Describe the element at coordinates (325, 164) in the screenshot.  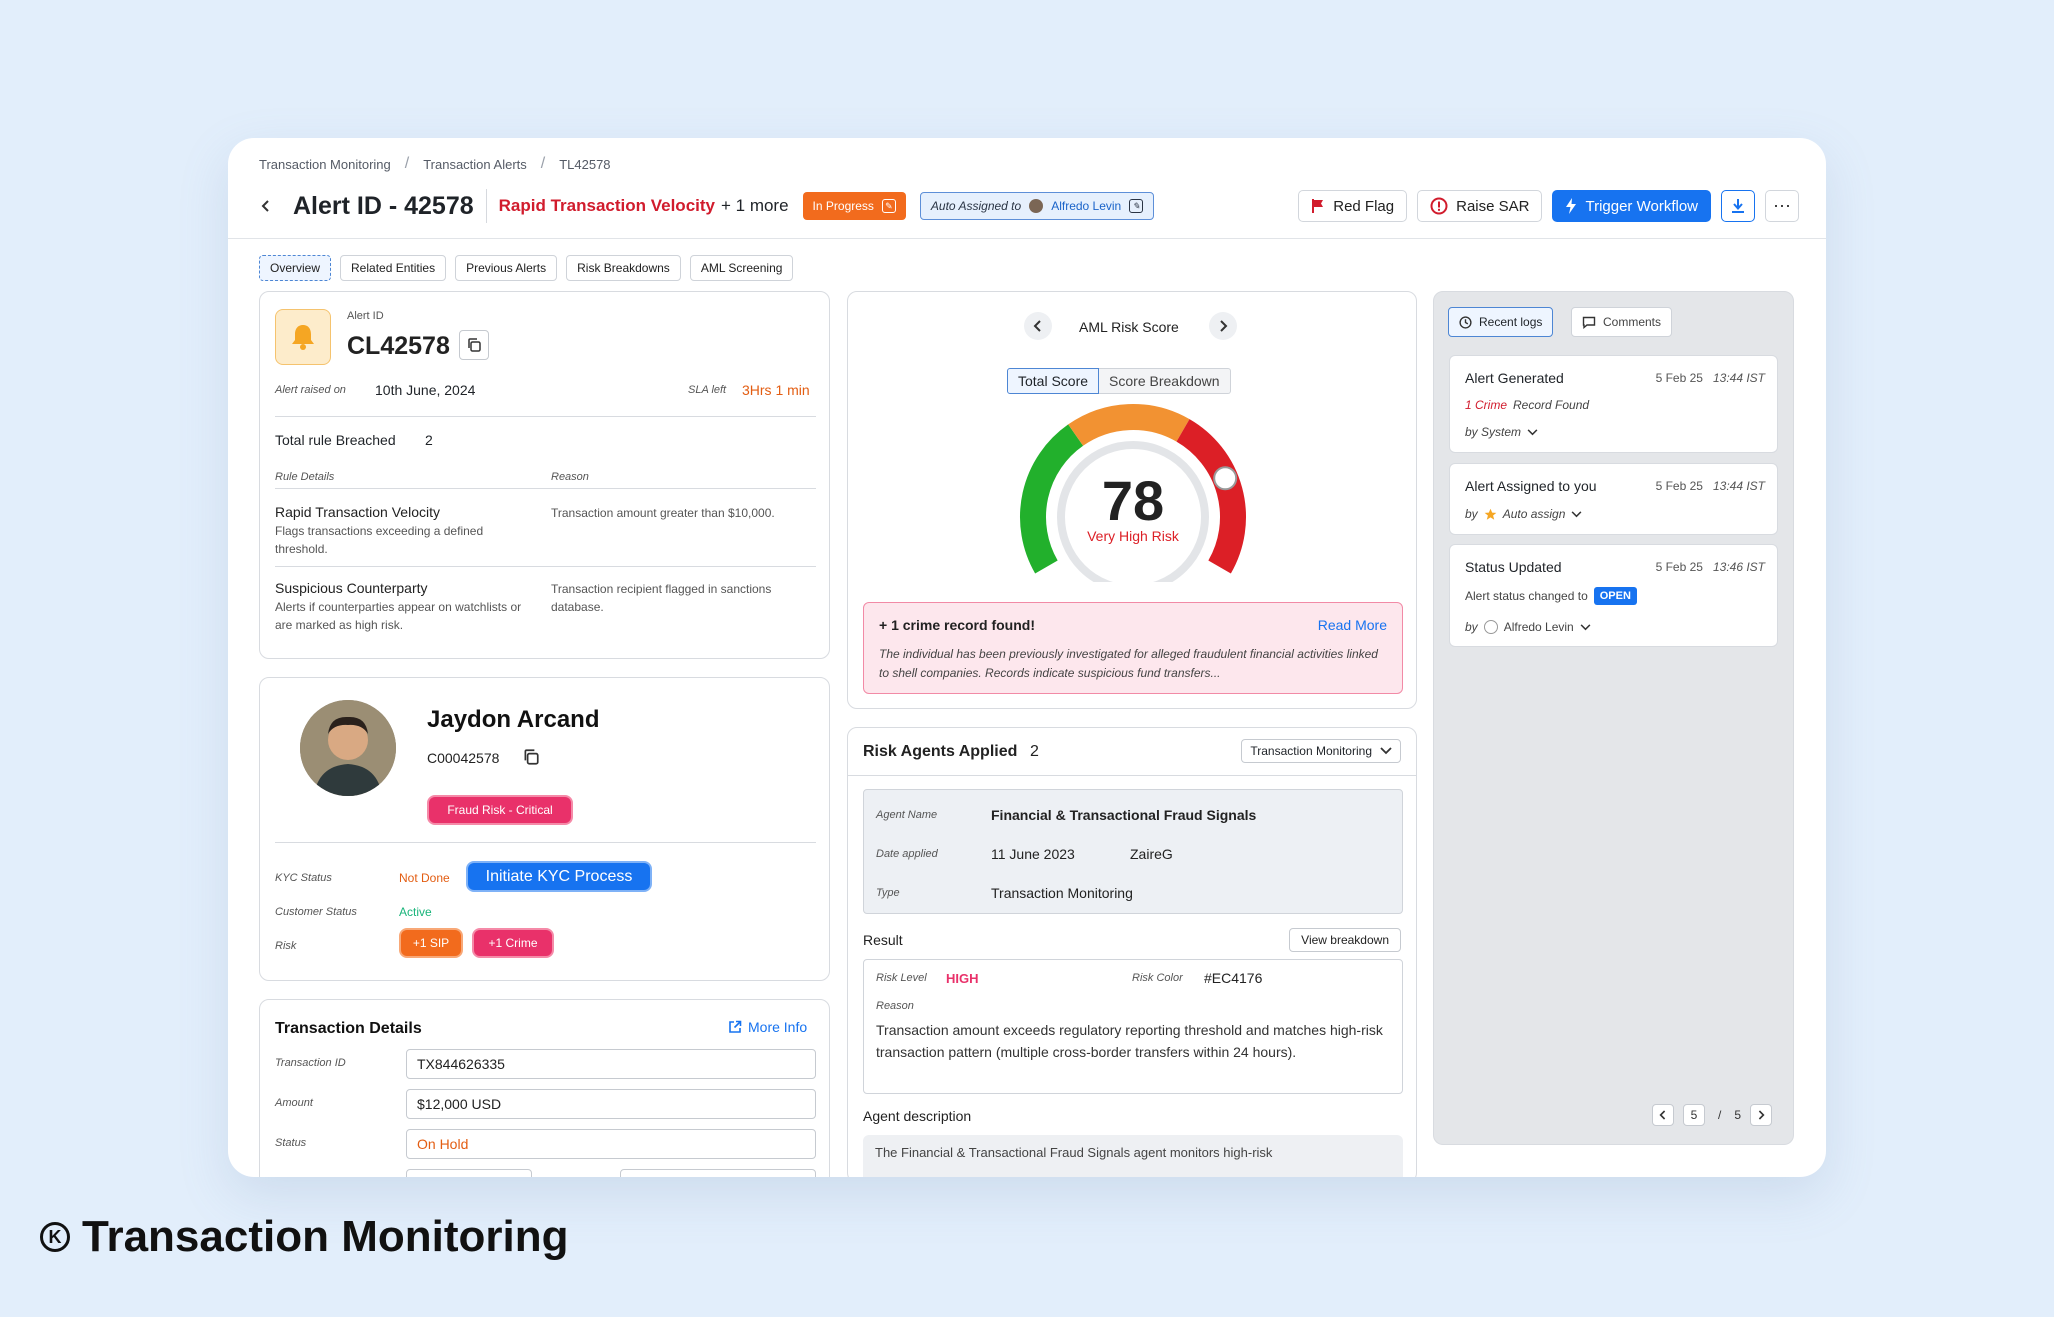
I see `breadcrumb-item: Transaction Monitoring` at that location.